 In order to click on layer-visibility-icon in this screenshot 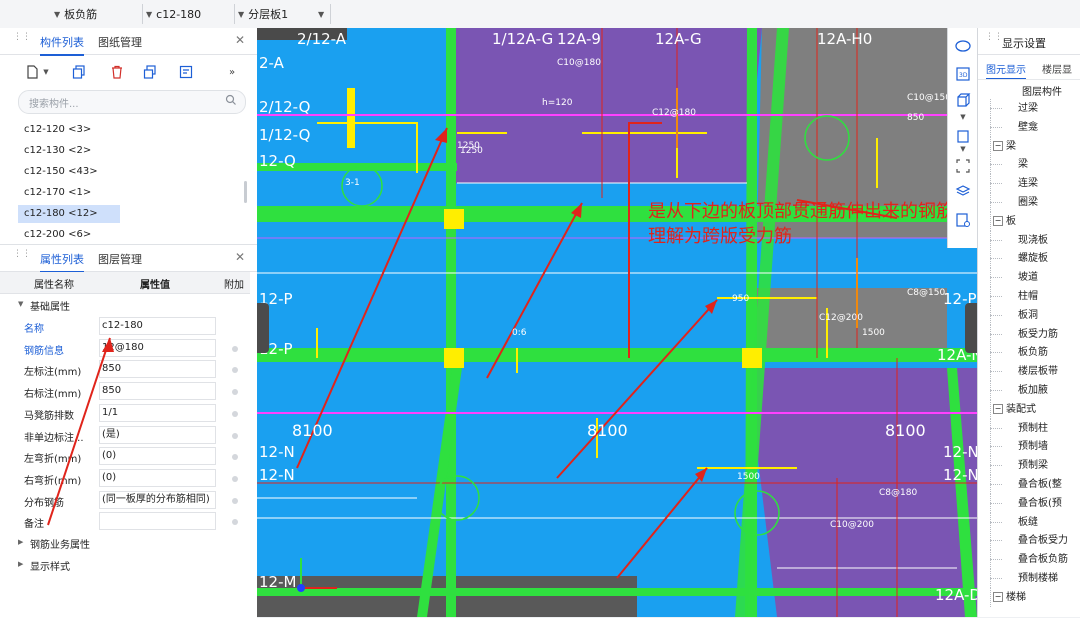, I will do `click(963, 192)`.